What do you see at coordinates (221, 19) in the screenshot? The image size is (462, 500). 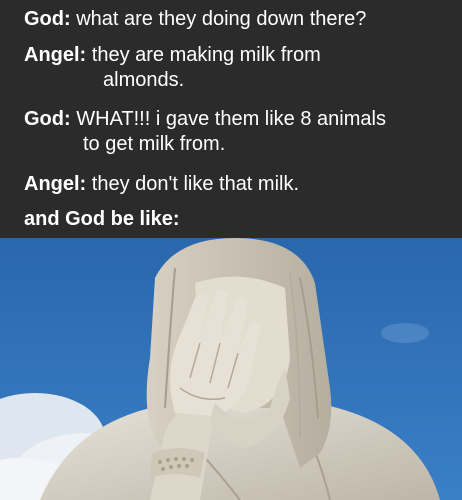 I see `dialogue-text: what are they doing down there?` at bounding box center [221, 19].